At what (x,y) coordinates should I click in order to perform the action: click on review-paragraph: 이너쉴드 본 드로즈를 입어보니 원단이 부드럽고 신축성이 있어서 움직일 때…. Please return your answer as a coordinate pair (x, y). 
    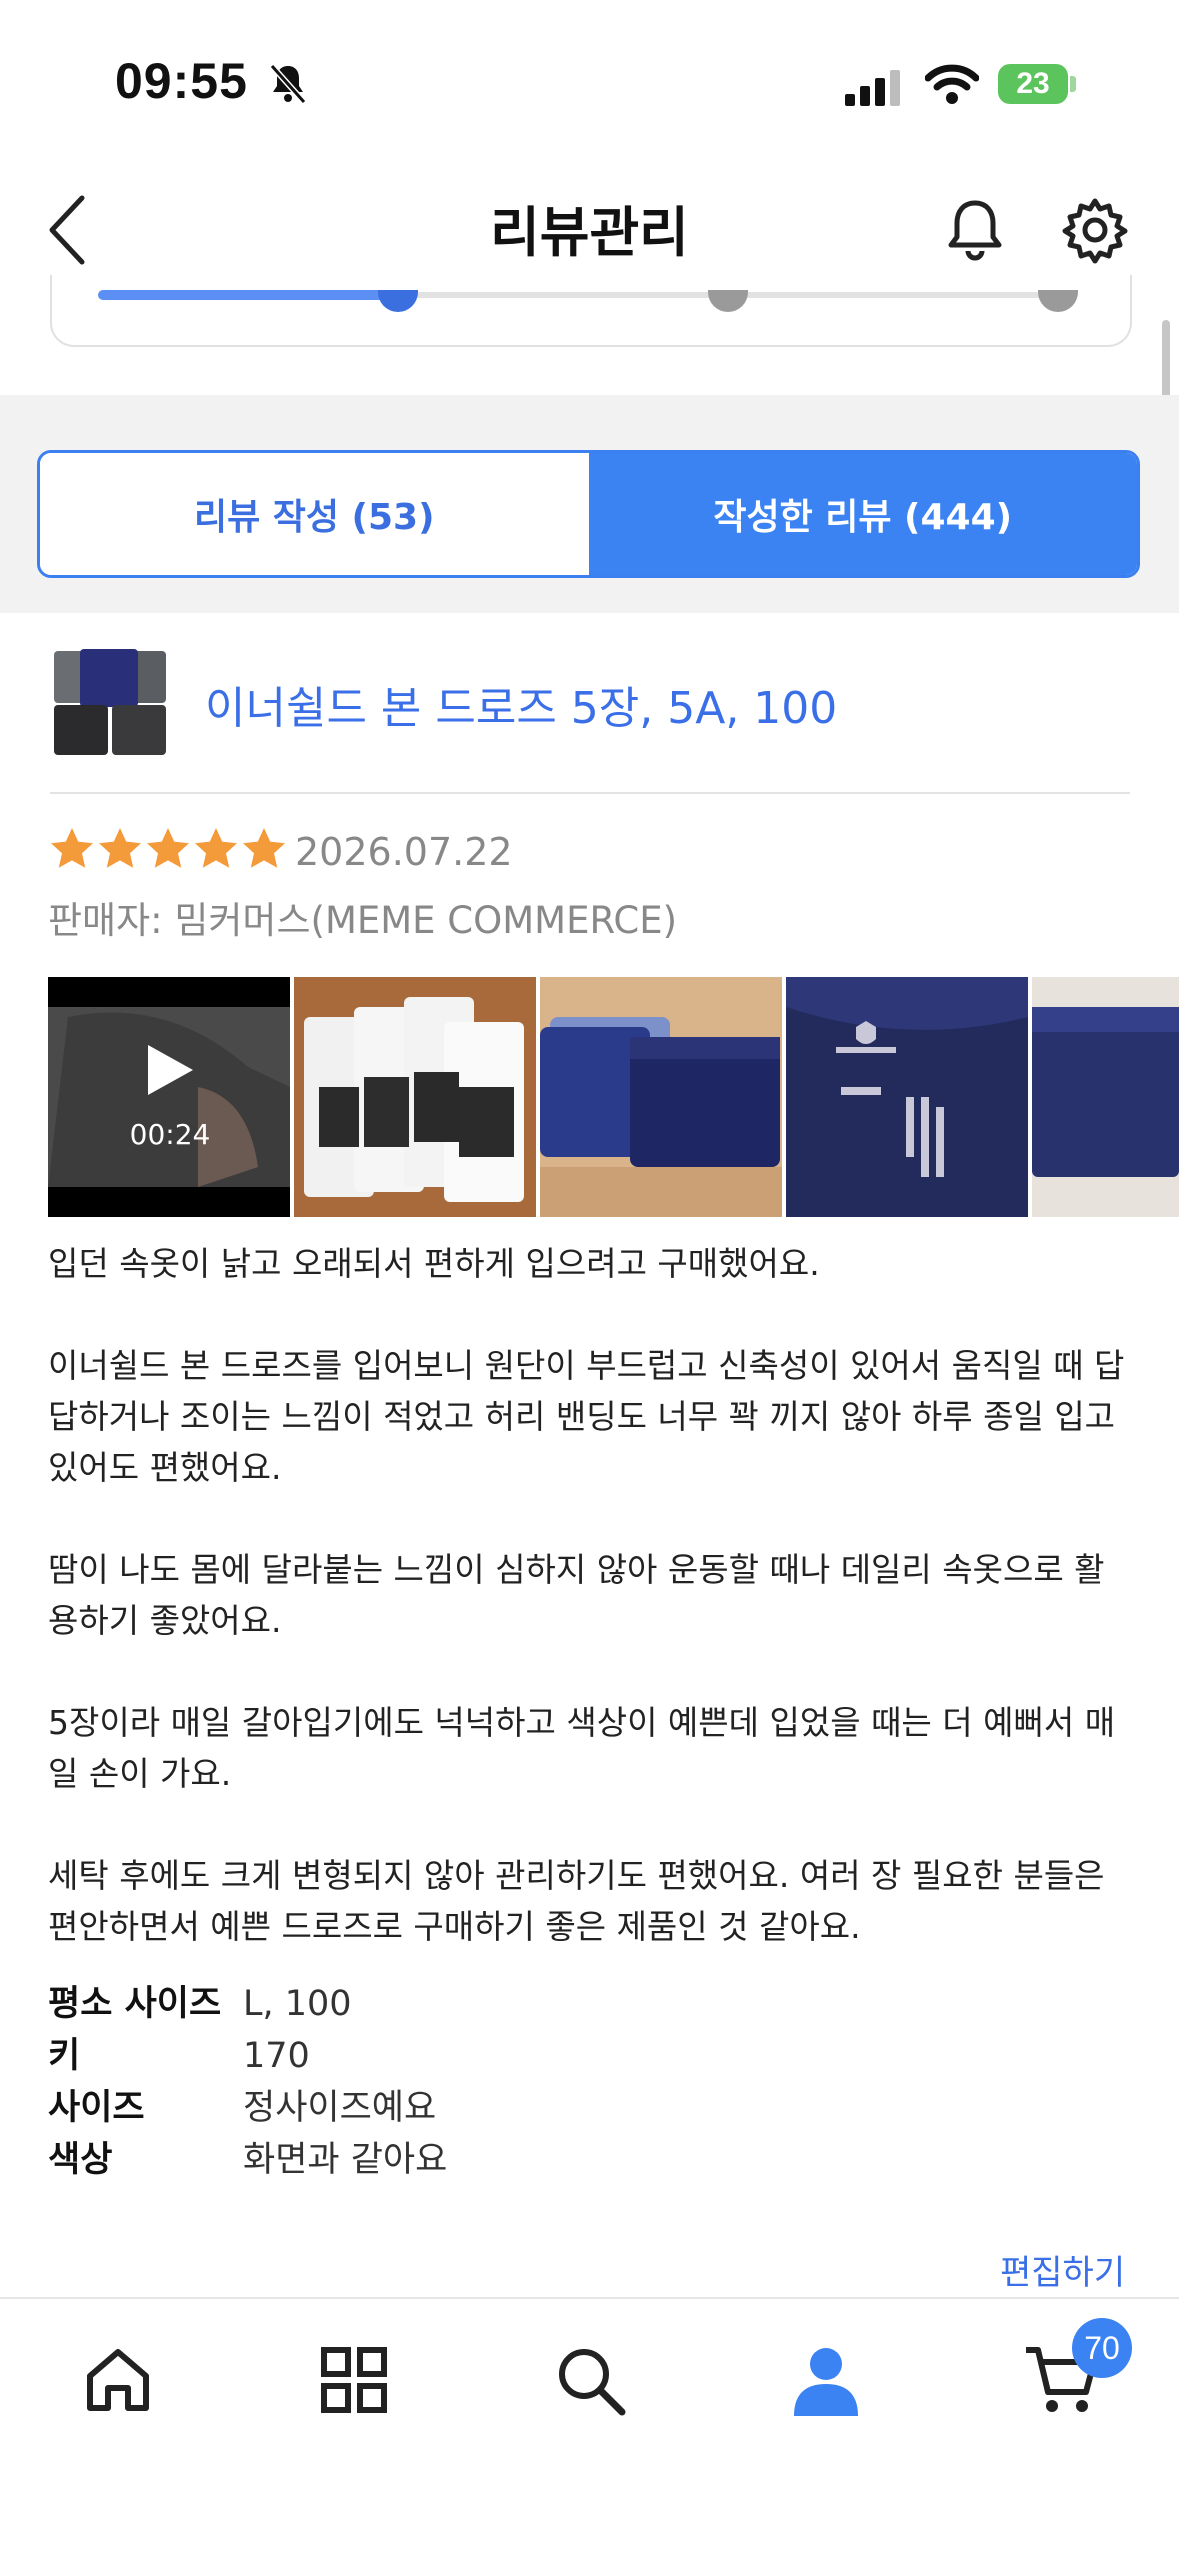
    Looking at the image, I should click on (586, 1416).